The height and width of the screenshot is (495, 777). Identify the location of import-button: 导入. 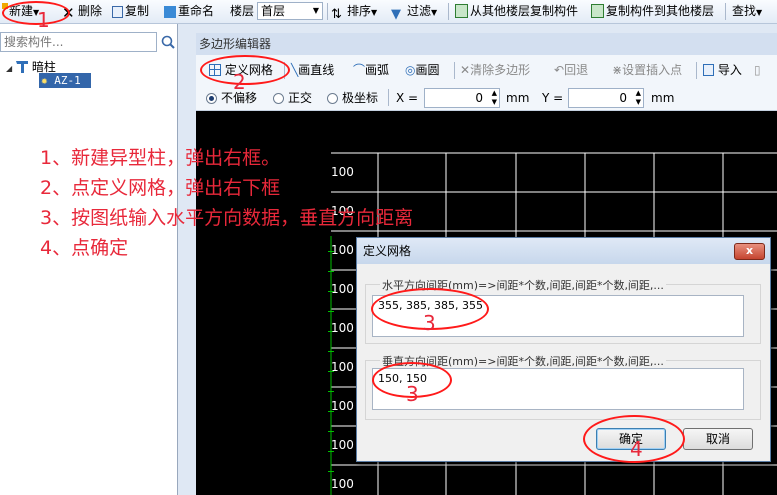
(722, 70).